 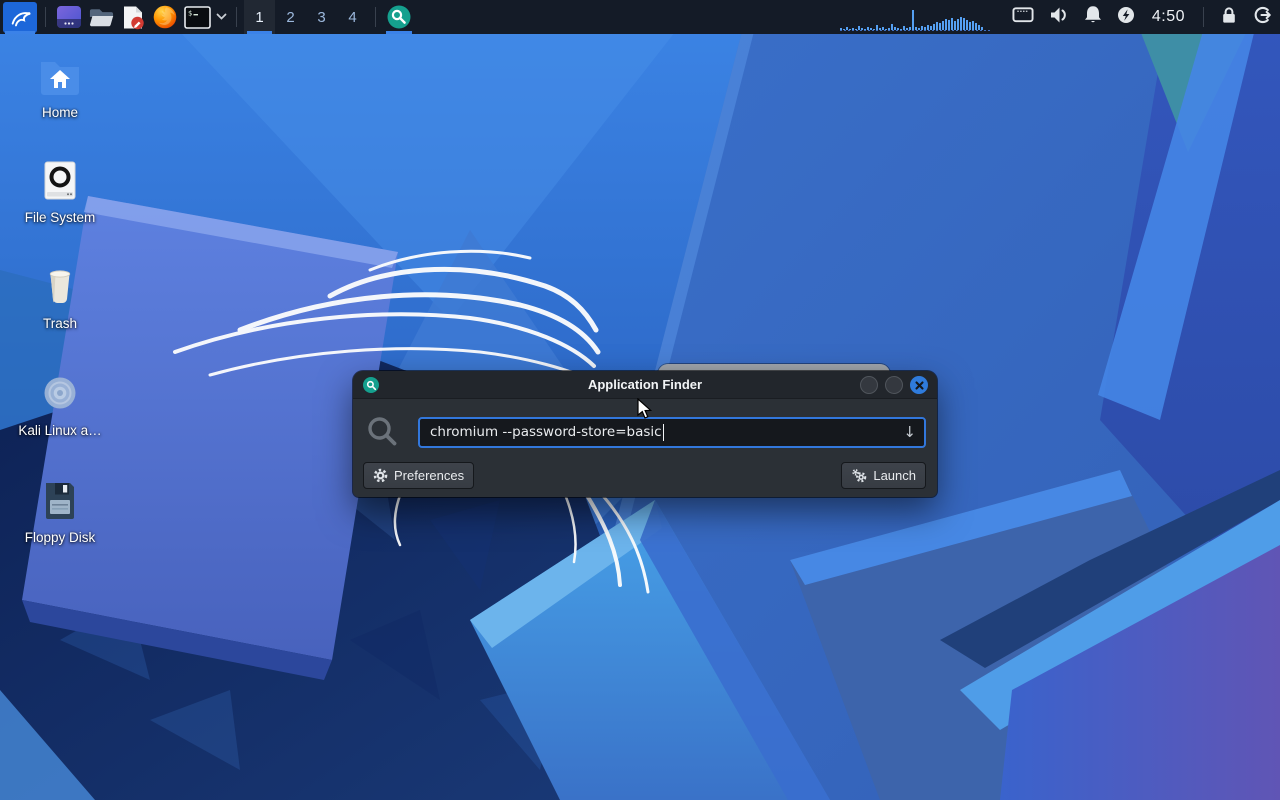 What do you see at coordinates (1168, 17) in the screenshot?
I see `panel-clock: 4:50` at bounding box center [1168, 17].